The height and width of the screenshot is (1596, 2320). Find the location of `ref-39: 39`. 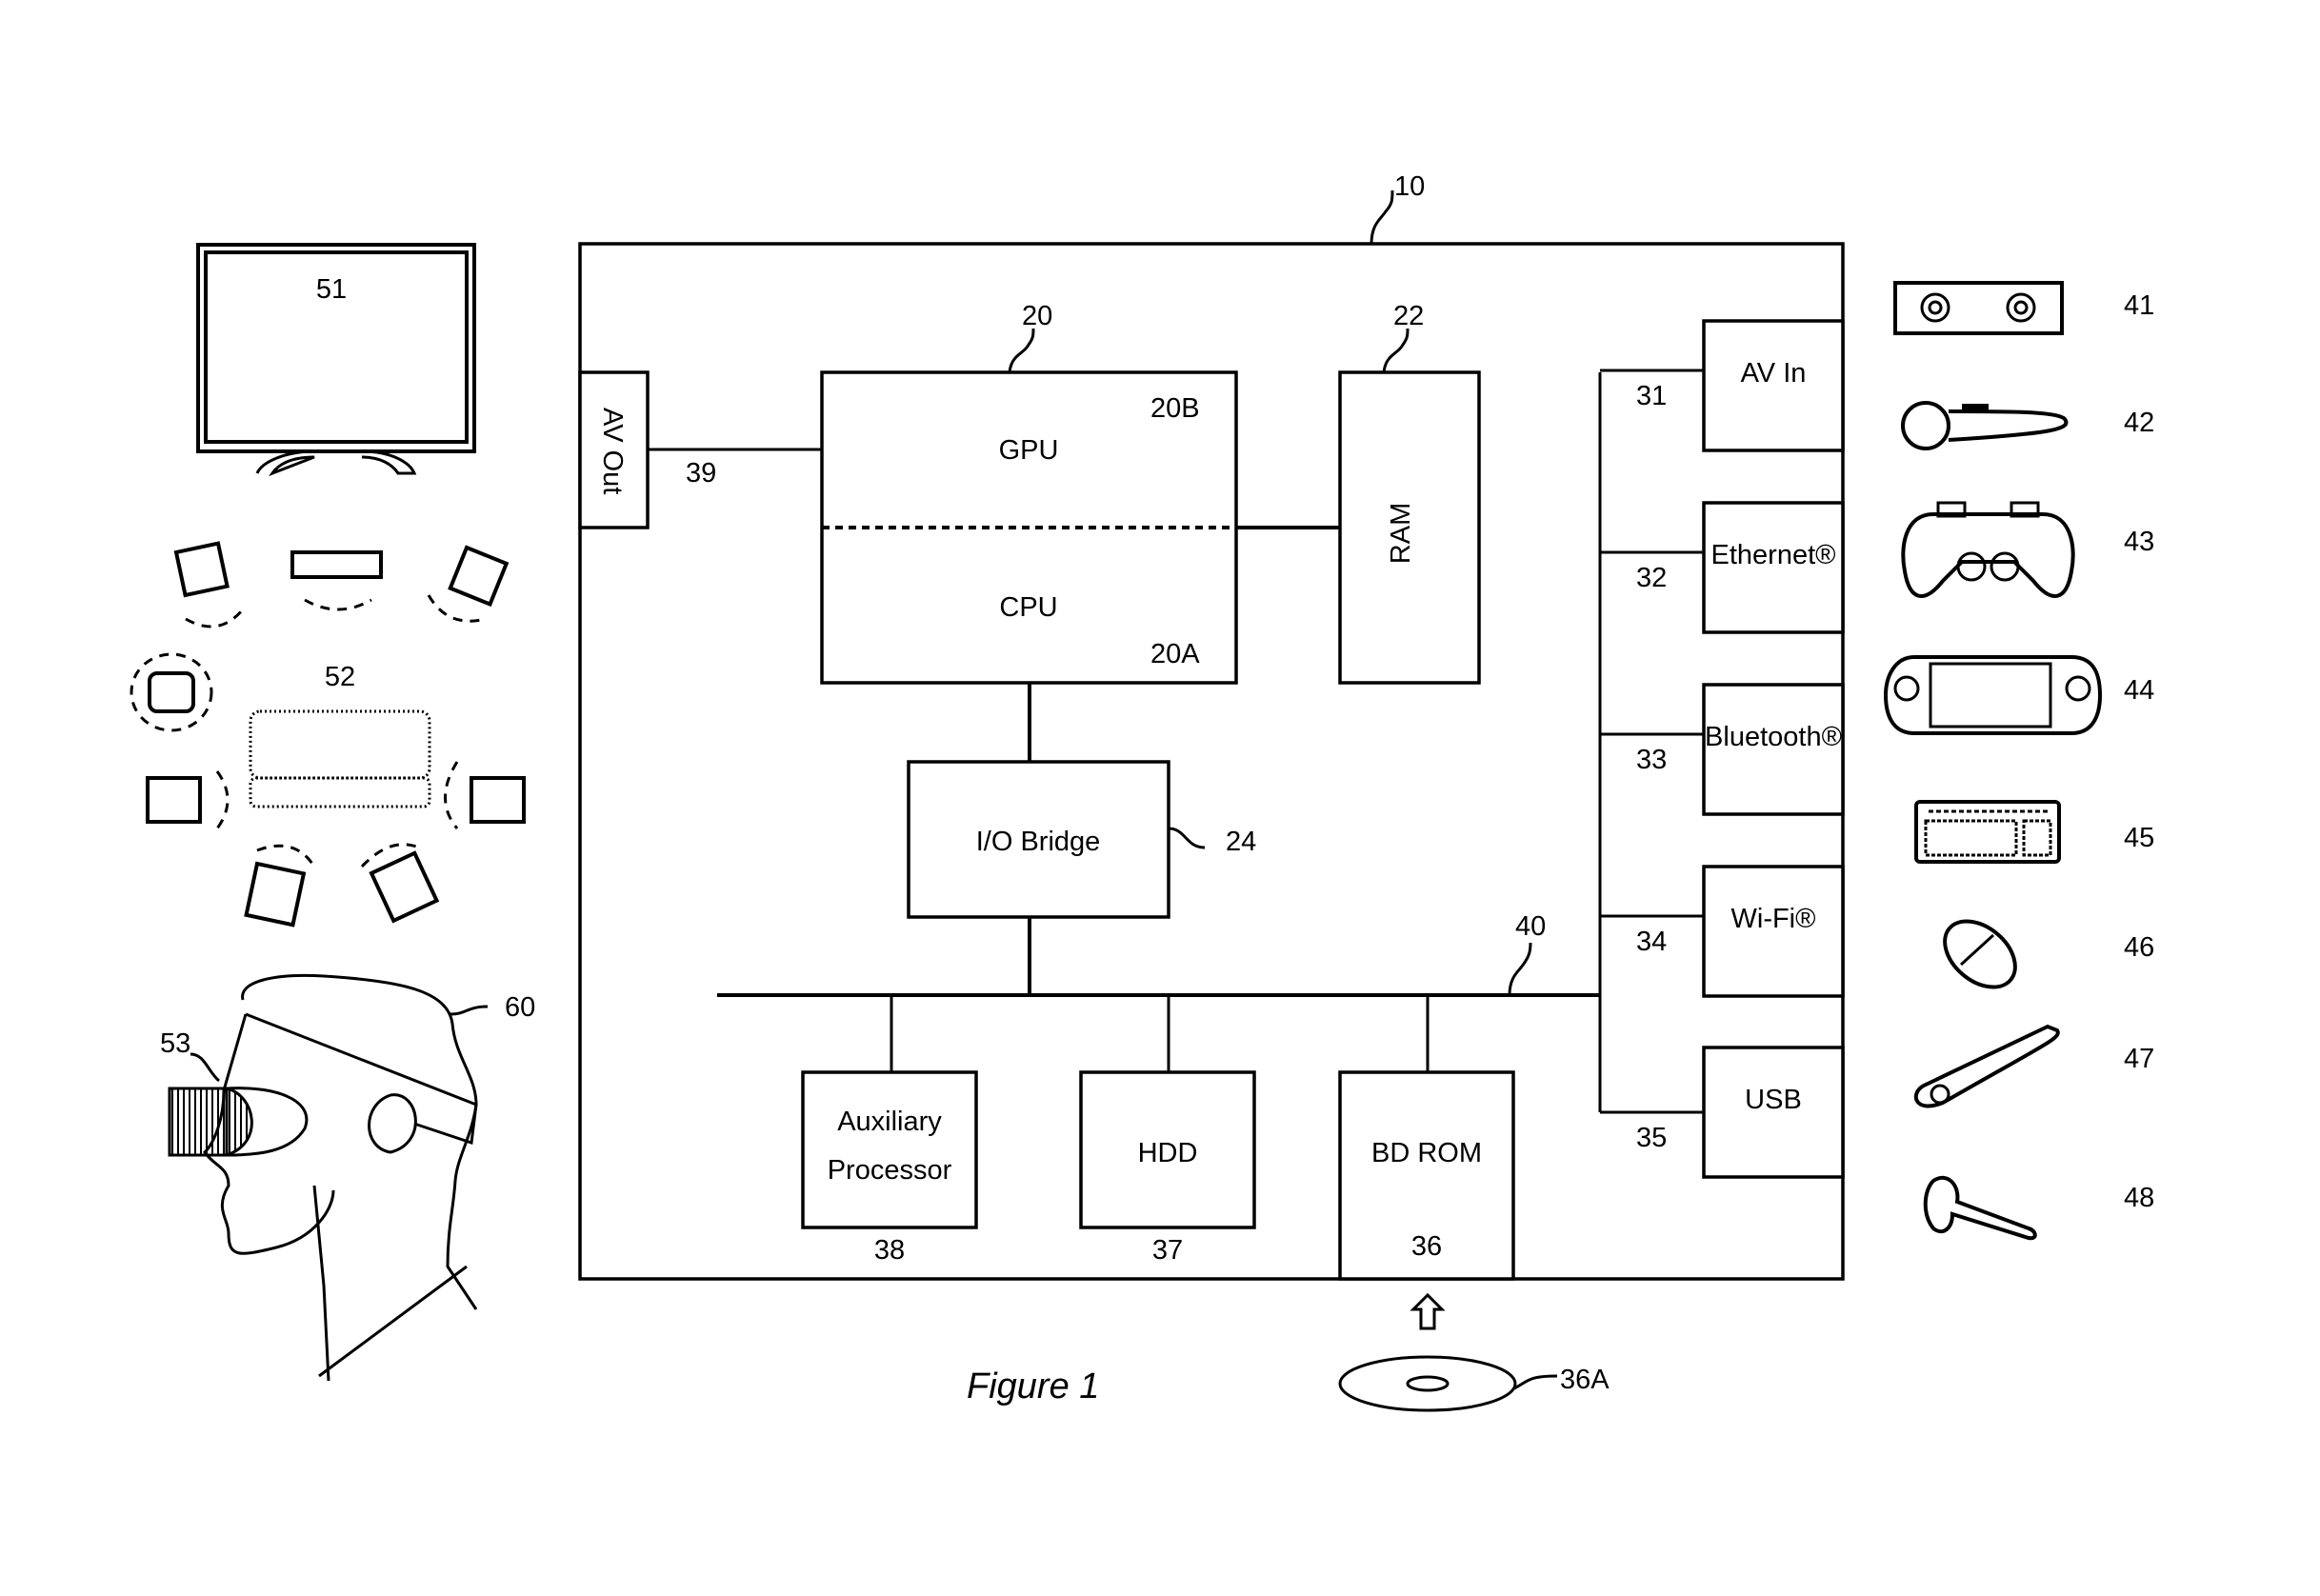

ref-39: 39 is located at coordinates (701, 473).